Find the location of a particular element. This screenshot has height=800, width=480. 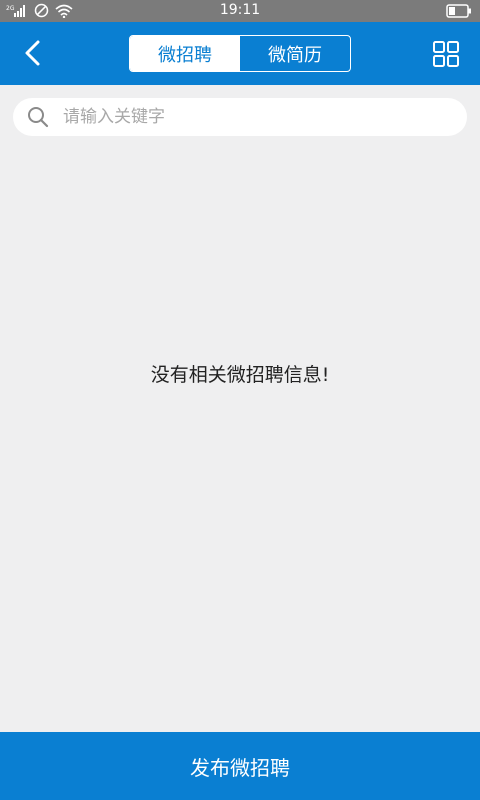

tab-switcher: 微招聘 微简历 is located at coordinates (240, 53).